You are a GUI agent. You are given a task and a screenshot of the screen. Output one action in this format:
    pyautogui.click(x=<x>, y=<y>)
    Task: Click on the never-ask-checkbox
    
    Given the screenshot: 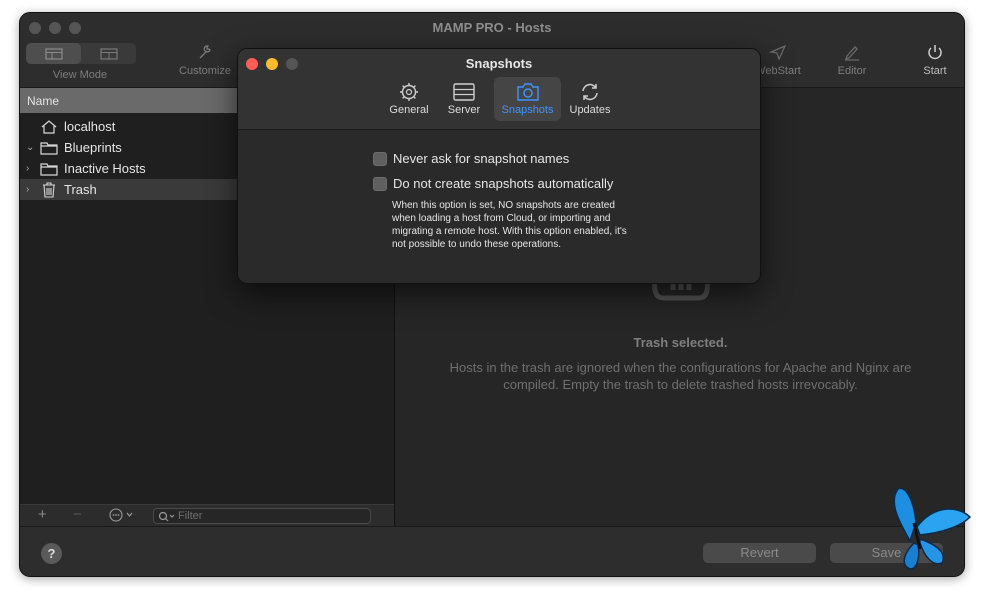 What is the action you would take?
    pyautogui.click(x=380, y=158)
    